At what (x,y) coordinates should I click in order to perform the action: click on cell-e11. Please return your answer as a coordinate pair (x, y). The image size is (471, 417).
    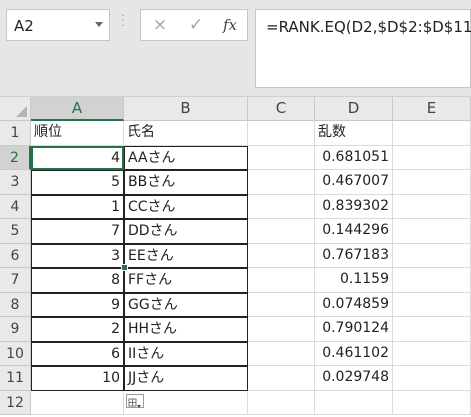
    Looking at the image, I should click on (432, 378).